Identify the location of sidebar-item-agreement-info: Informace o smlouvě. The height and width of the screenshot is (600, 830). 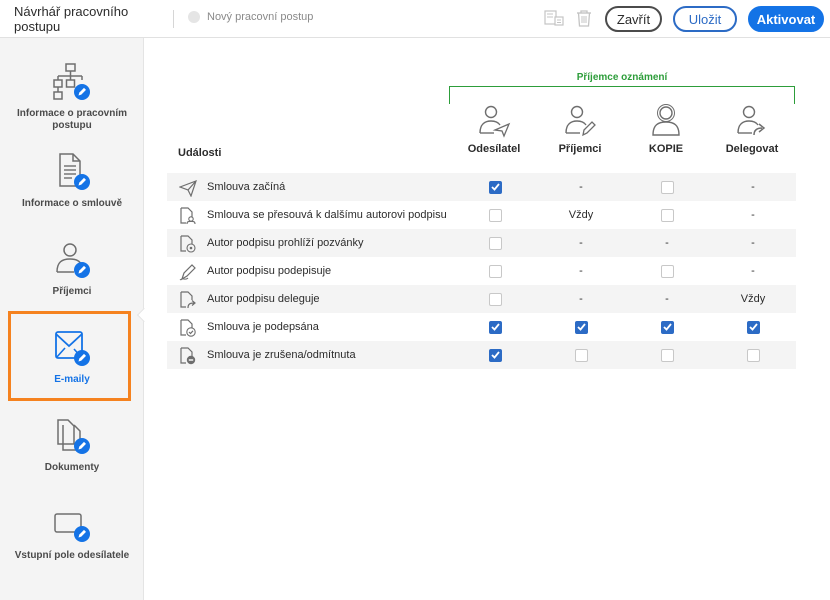
(72, 181).